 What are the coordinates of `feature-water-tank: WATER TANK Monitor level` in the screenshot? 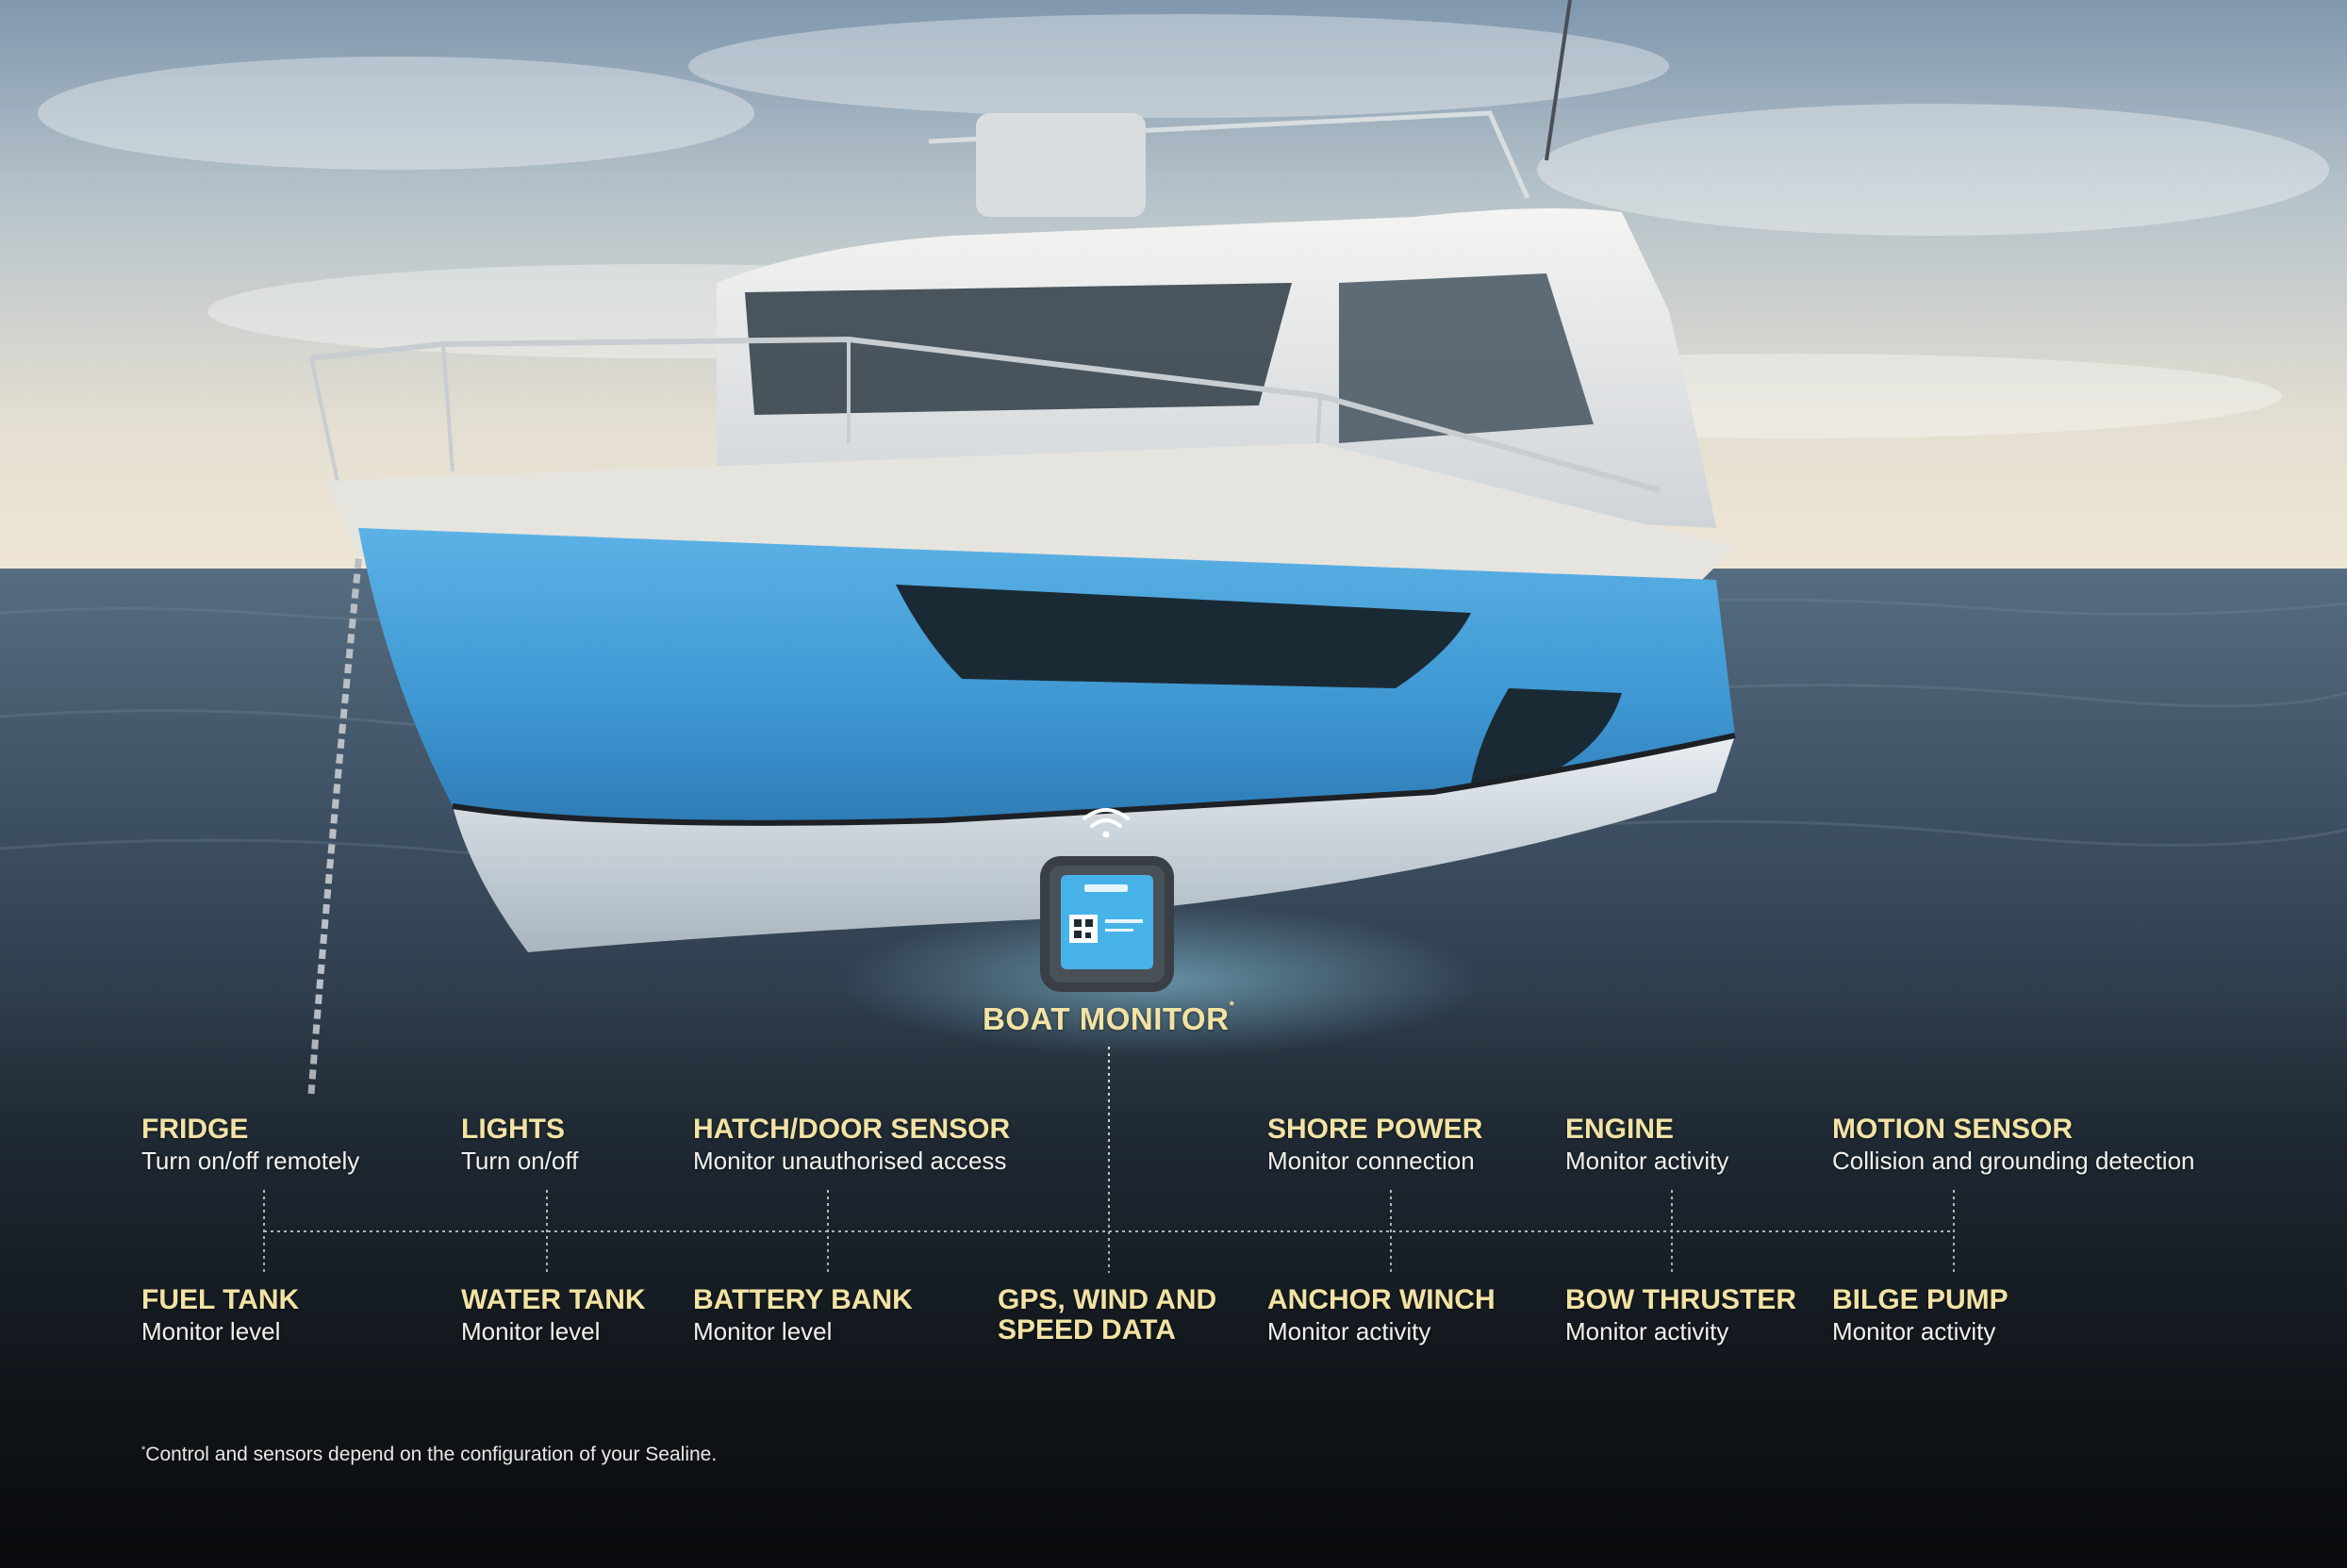 It's located at (553, 1316).